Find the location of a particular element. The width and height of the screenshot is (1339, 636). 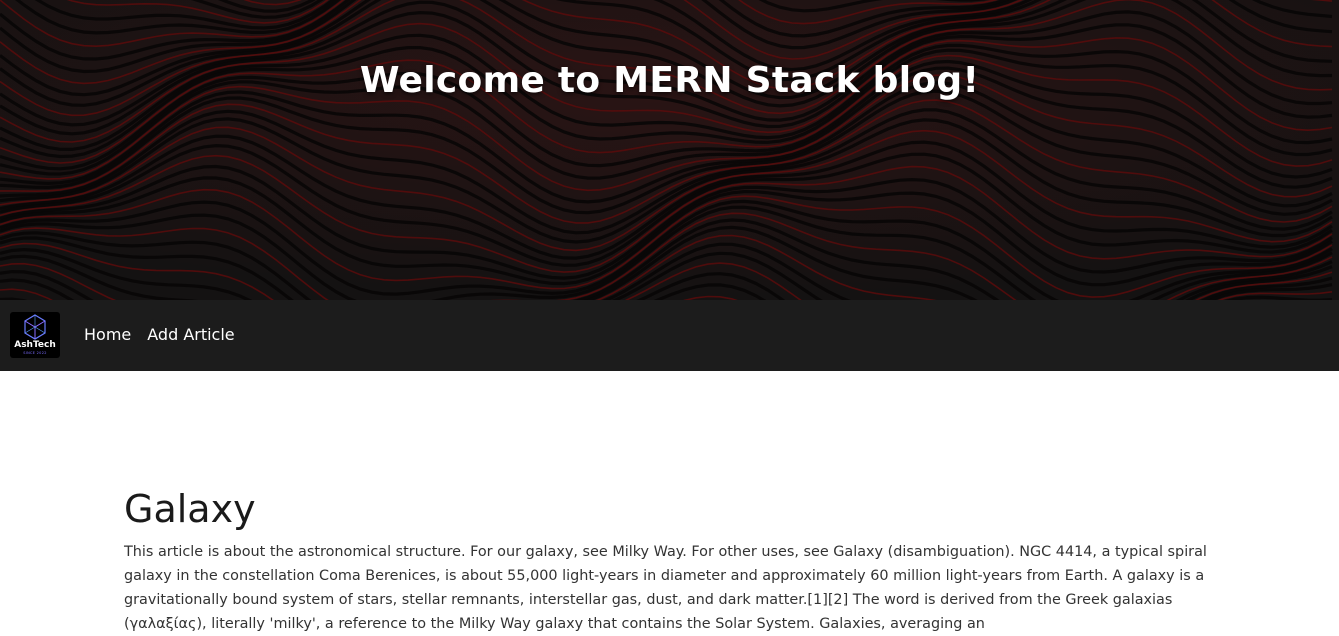

navbar: AshTech SINCE 2022 Home Add Article is located at coordinates (669, 335).